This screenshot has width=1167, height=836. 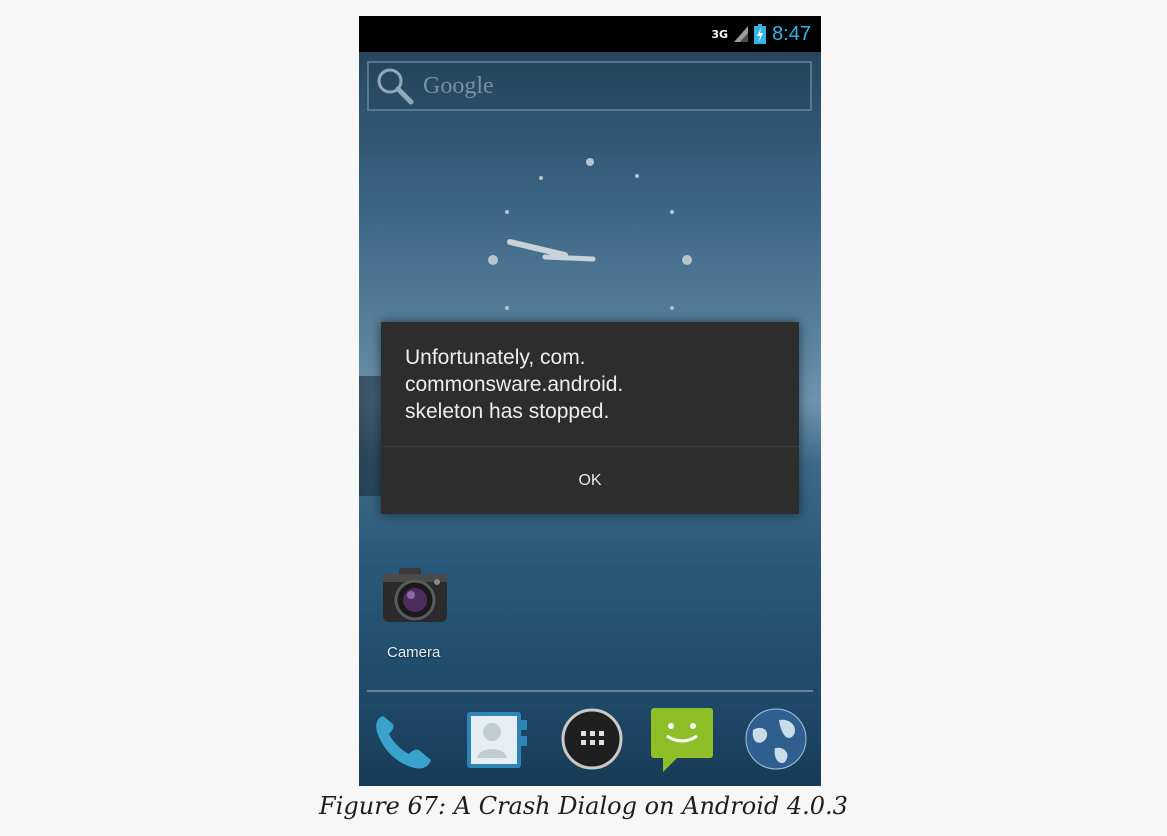 What do you see at coordinates (404, 739) in the screenshot?
I see `phone-icon` at bounding box center [404, 739].